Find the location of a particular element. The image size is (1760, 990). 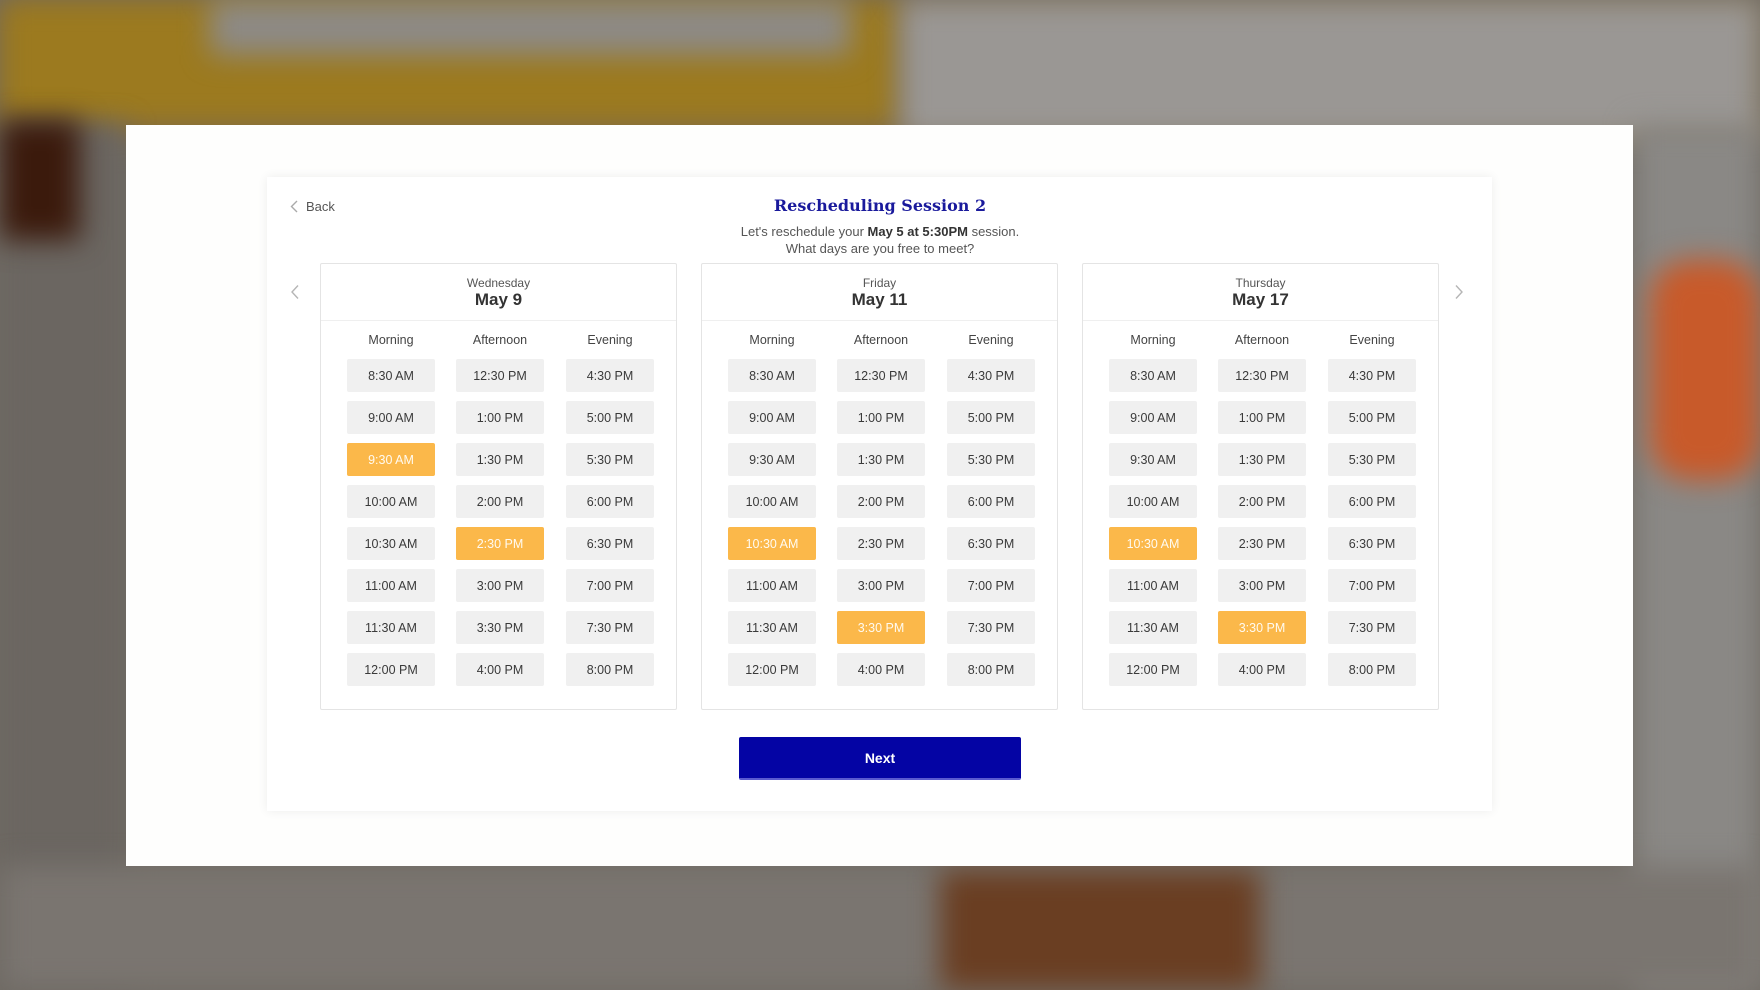

date-label: May 11 is located at coordinates (879, 299).